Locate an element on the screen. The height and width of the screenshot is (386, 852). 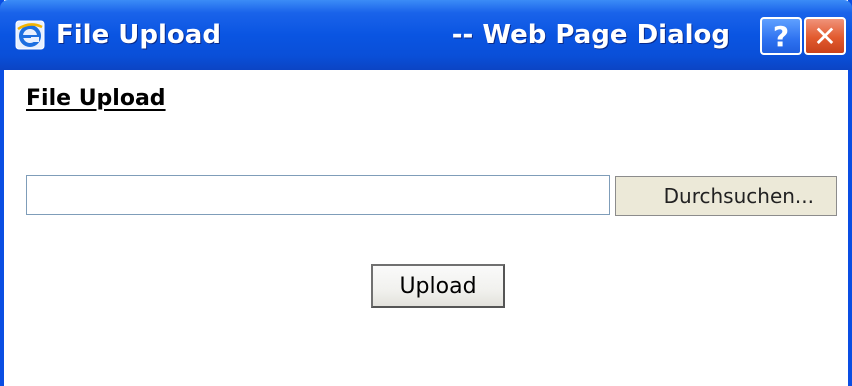
help-button: ? is located at coordinates (781, 36).